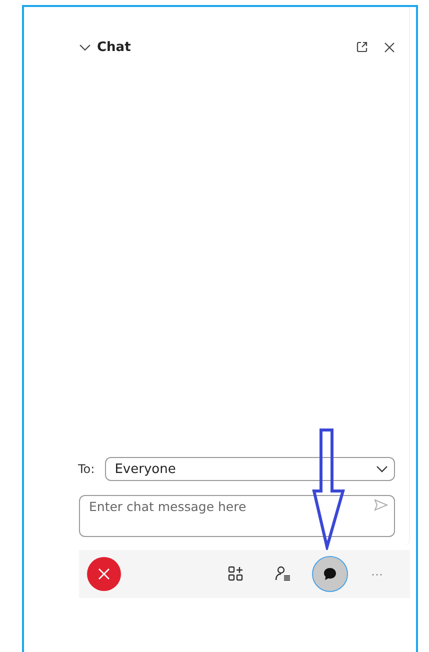  Describe the element at coordinates (114, 47) in the screenshot. I see `panel-title: Chat` at that location.